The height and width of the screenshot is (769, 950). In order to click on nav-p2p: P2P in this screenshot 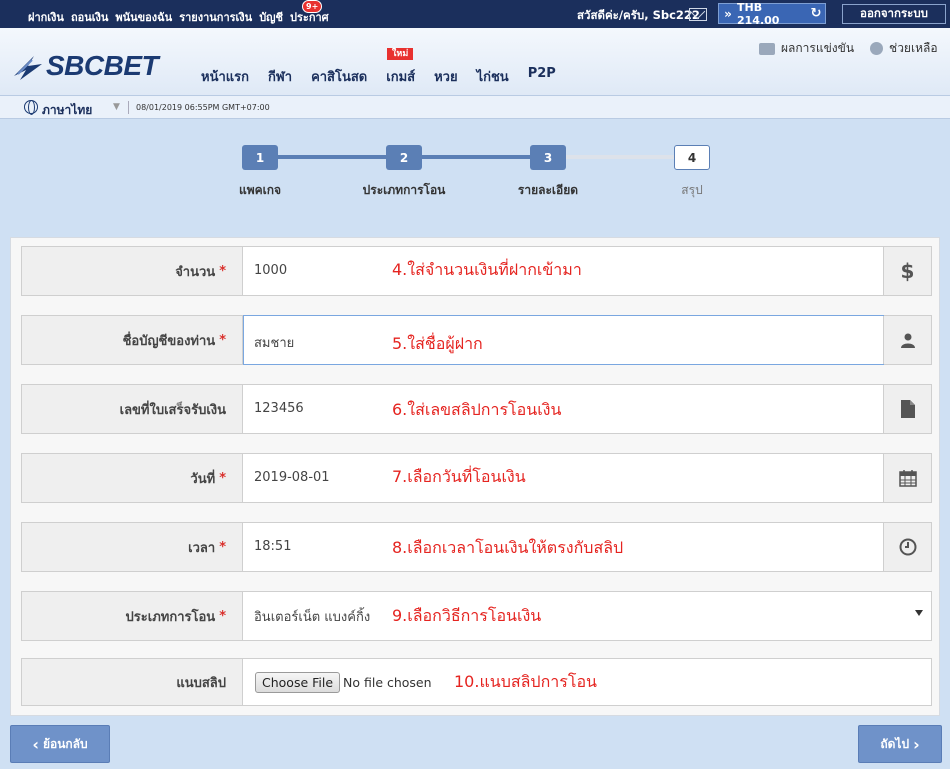, I will do `click(542, 76)`.